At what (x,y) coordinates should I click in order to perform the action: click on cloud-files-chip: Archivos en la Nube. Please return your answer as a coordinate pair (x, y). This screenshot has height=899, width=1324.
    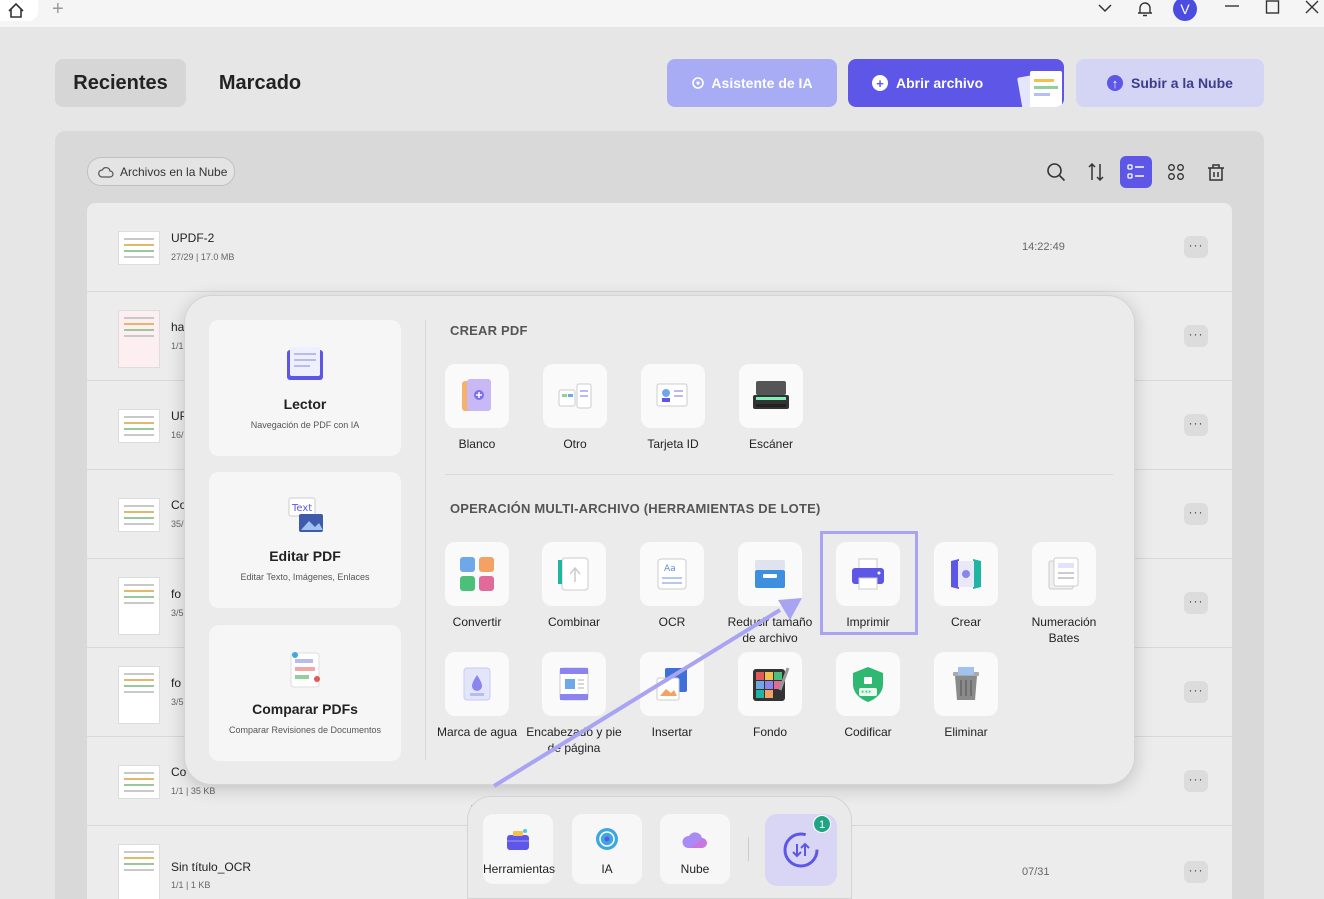
    Looking at the image, I should click on (161, 171).